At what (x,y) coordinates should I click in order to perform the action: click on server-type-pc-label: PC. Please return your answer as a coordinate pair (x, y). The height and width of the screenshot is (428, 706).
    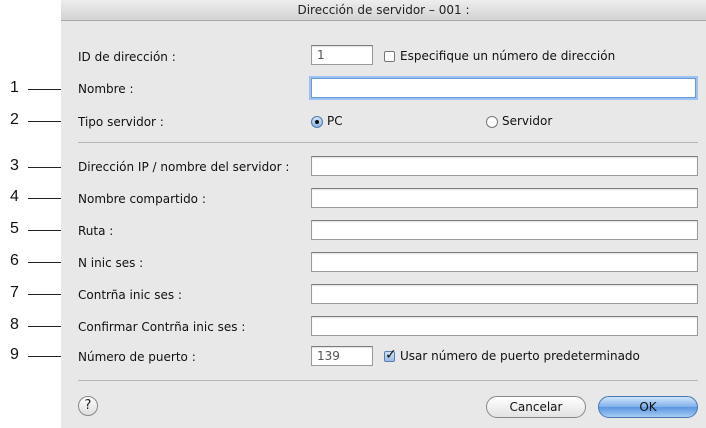
    Looking at the image, I should click on (335, 121).